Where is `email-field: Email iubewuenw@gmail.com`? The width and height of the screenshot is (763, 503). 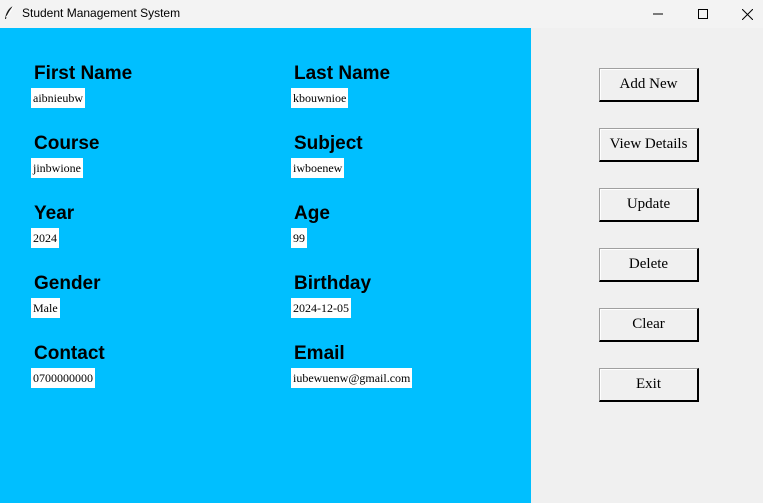 email-field: Email iubewuenw@gmail.com is located at coordinates (352, 365).